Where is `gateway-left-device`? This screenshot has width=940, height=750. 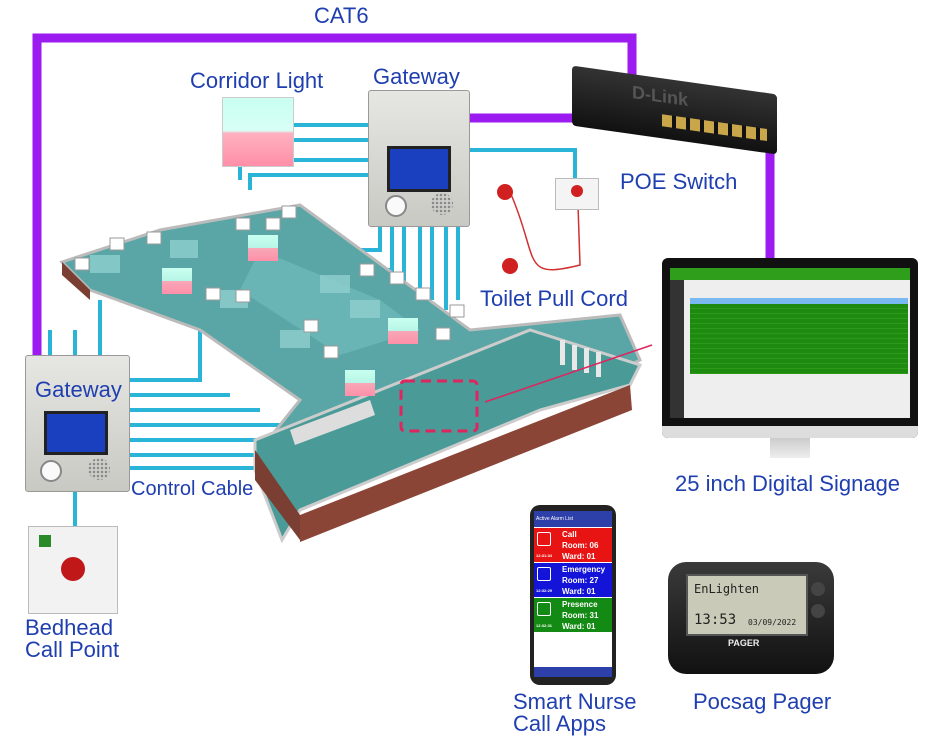 gateway-left-device is located at coordinates (77, 423).